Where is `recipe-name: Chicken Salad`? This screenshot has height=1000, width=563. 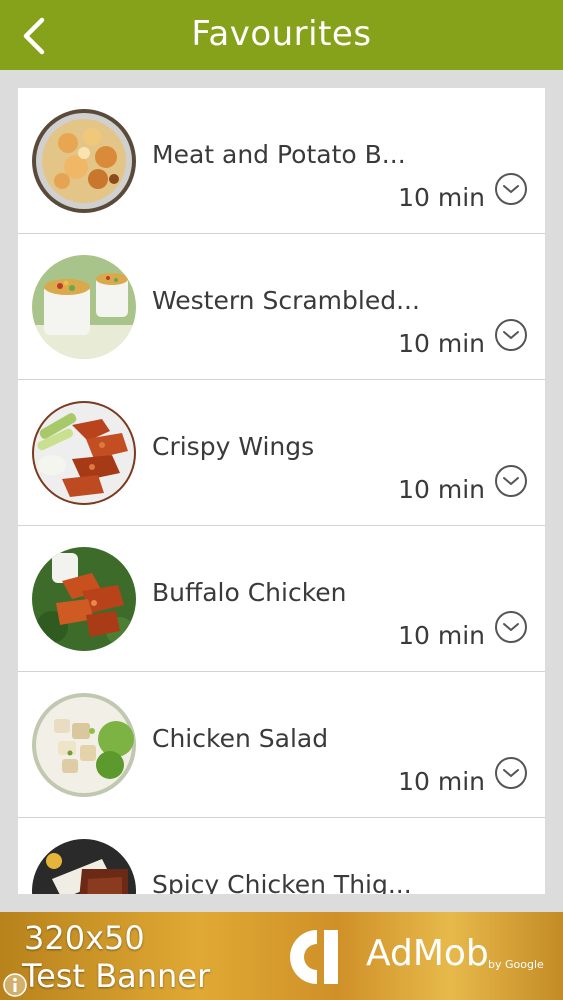
recipe-name: Chicken Salad is located at coordinates (240, 738).